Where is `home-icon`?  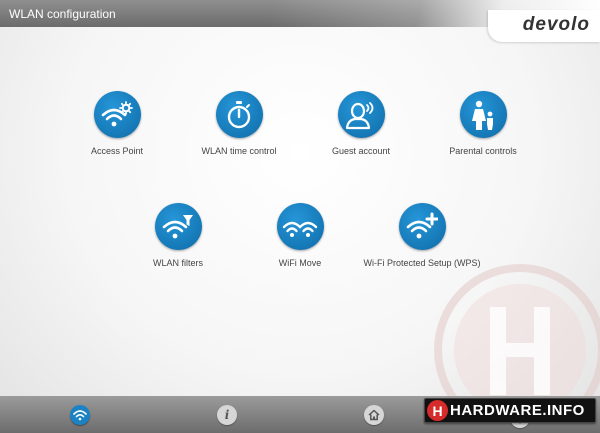 home-icon is located at coordinates (374, 415).